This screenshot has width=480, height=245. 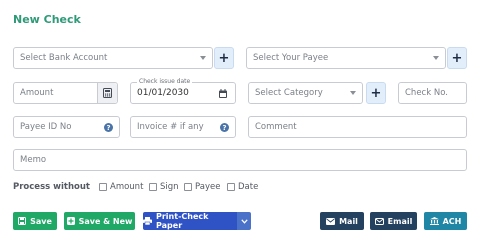 I want to click on category-select: Select Category, so click(x=305, y=93).